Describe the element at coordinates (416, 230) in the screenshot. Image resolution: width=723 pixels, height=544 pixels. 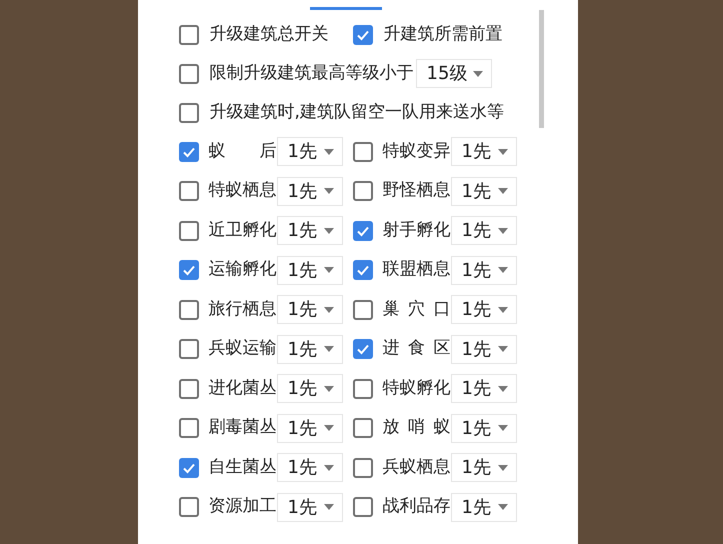
I see `building-label: 射手孵化` at that location.